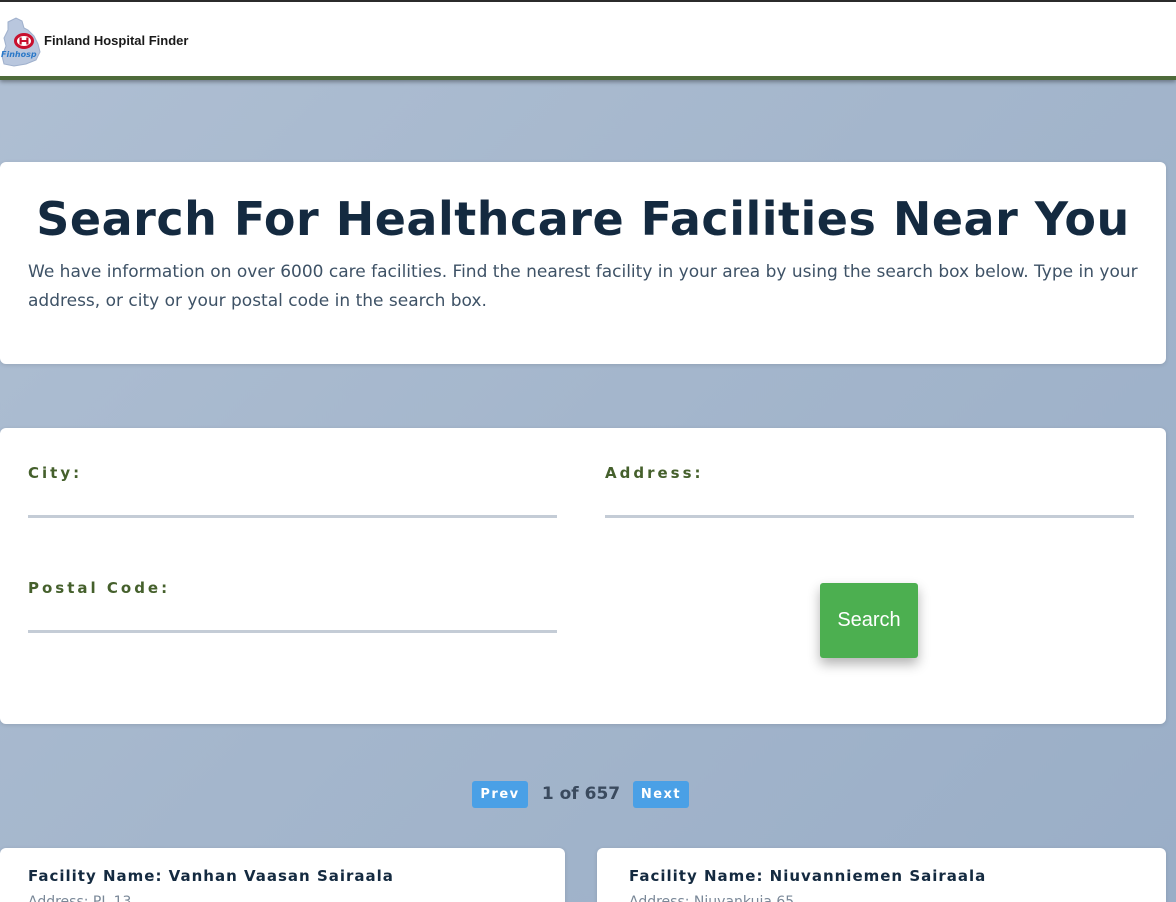 This screenshot has height=902, width=1176. I want to click on brand-title: Finland Hospital Finder, so click(116, 40).